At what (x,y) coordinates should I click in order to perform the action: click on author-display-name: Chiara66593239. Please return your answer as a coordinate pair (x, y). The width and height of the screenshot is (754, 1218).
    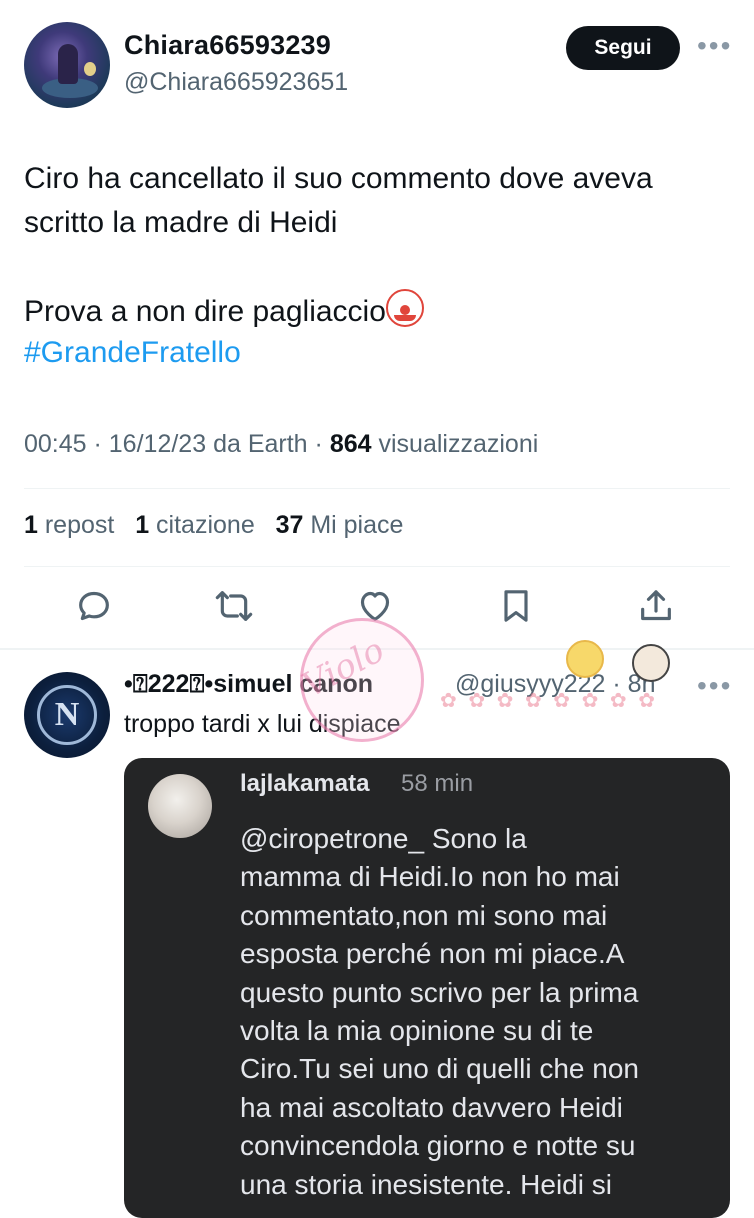
    Looking at the image, I should click on (227, 45).